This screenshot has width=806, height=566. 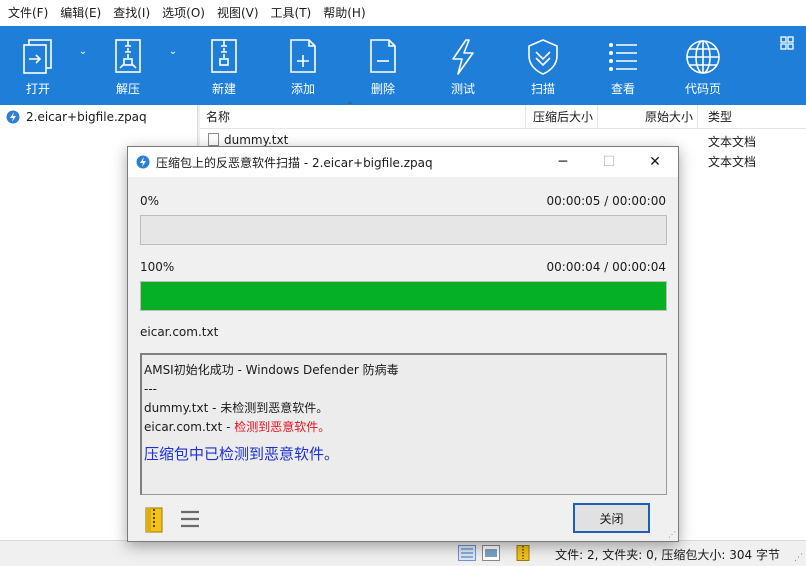 What do you see at coordinates (183, 13) in the screenshot?
I see `menu-options: 选项(O)` at bounding box center [183, 13].